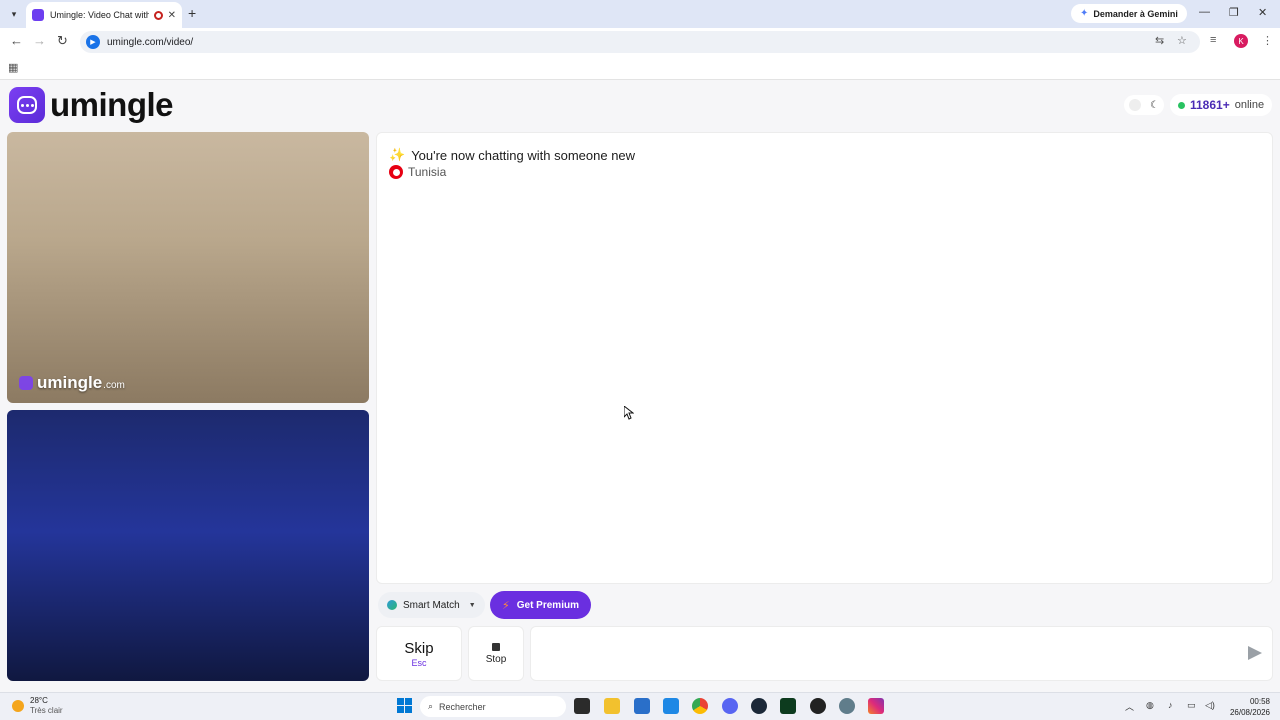  I want to click on watermark-domain: .com, so click(114, 385).